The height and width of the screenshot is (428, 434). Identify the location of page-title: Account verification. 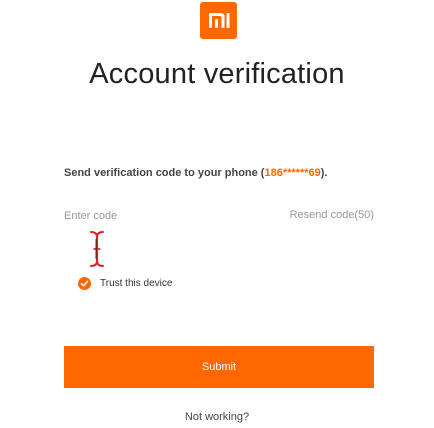
(217, 74).